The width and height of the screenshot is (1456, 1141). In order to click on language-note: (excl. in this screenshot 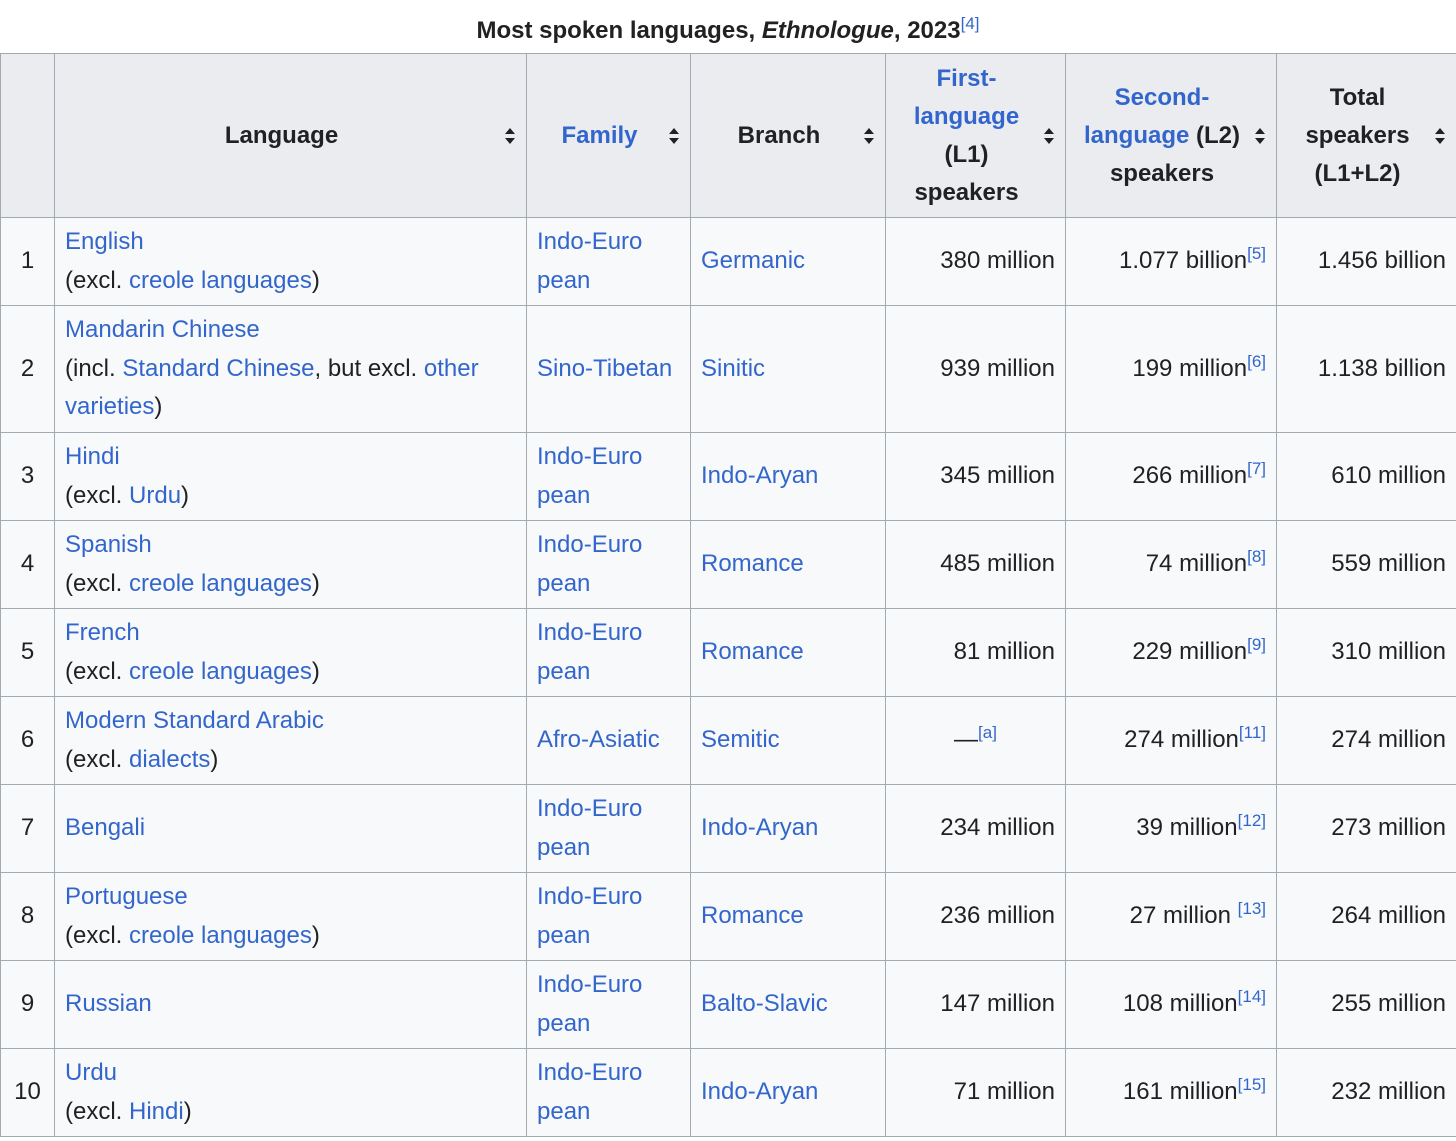, I will do `click(97, 759)`.